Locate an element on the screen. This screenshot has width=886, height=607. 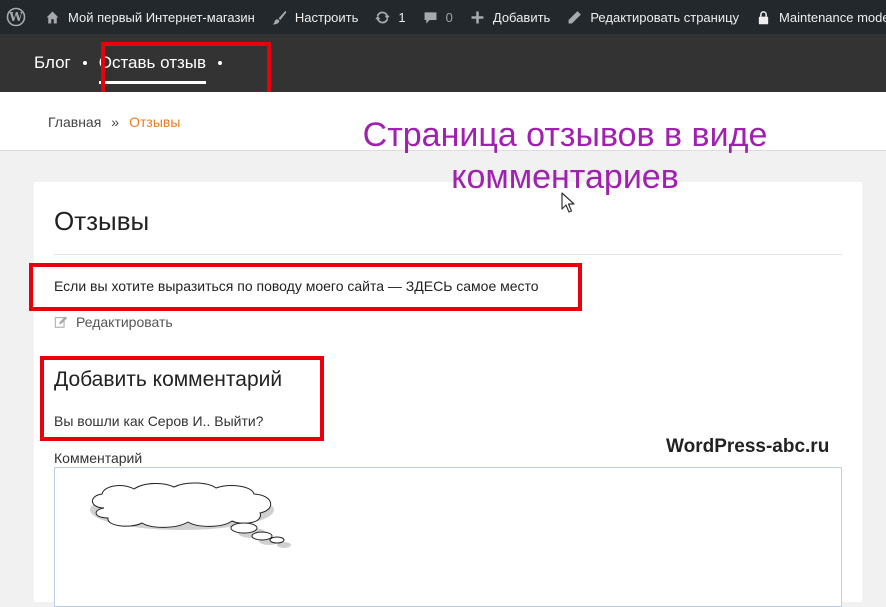
active-nav-underline is located at coordinates (152, 82).